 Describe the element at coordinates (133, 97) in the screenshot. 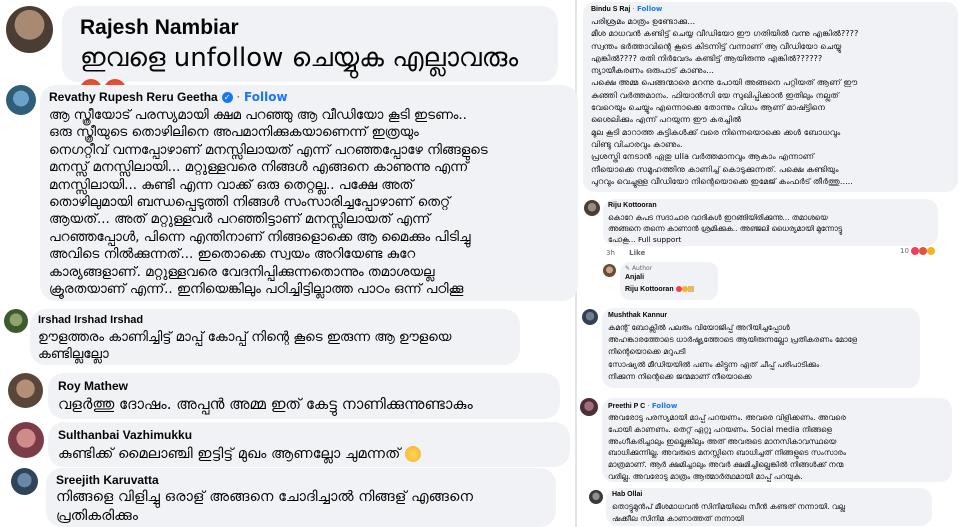

I see `commenter-name: Revathy Rupesh Reru Geetha` at that location.